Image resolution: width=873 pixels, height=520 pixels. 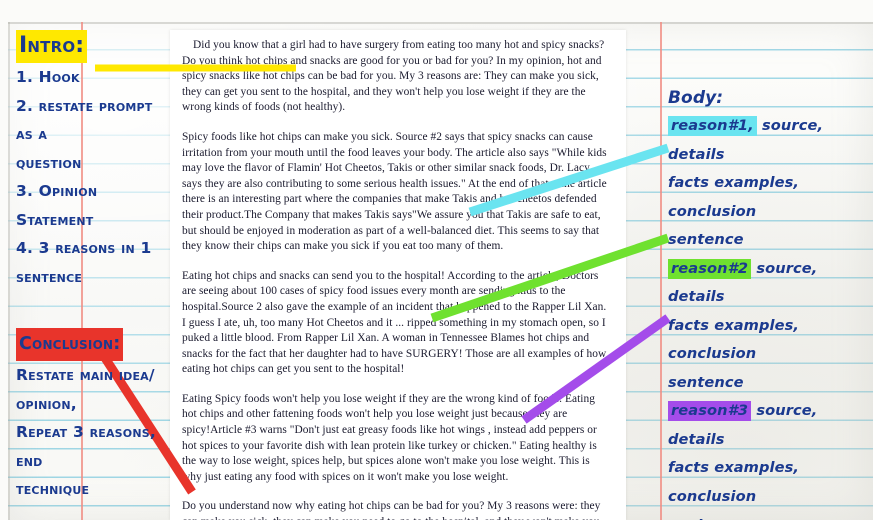 What do you see at coordinates (49, 162) in the screenshot?
I see `annotation-intro-line-3: question` at bounding box center [49, 162].